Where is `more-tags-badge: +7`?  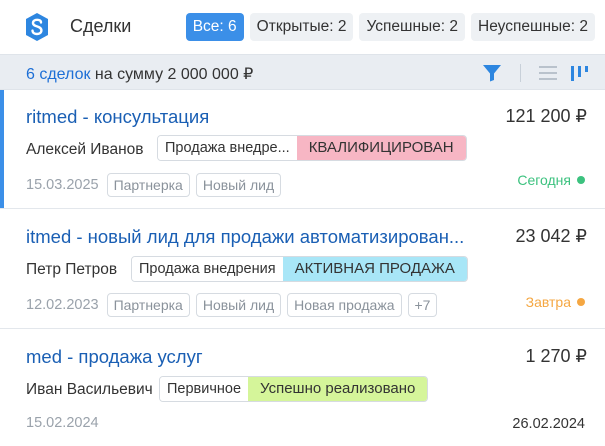 more-tags-badge: +7 is located at coordinates (422, 305).